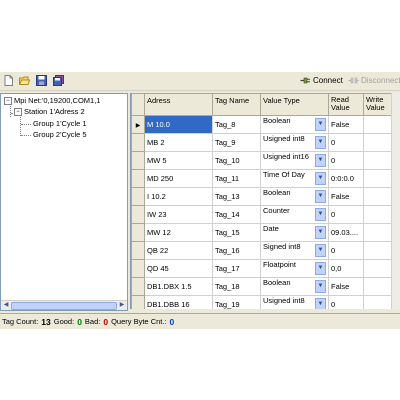 Image resolution: width=400 pixels, height=400 pixels. I want to click on tree-horizontal-scrollbar: ◀ ▶, so click(64, 305).